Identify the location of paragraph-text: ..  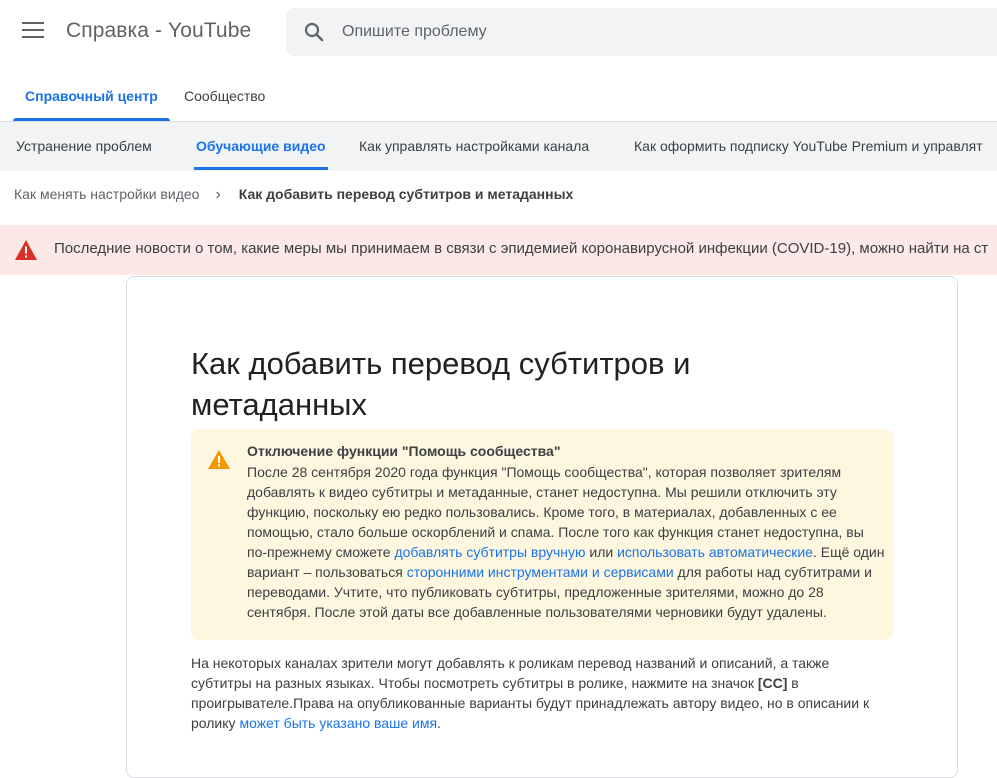
(439, 723).